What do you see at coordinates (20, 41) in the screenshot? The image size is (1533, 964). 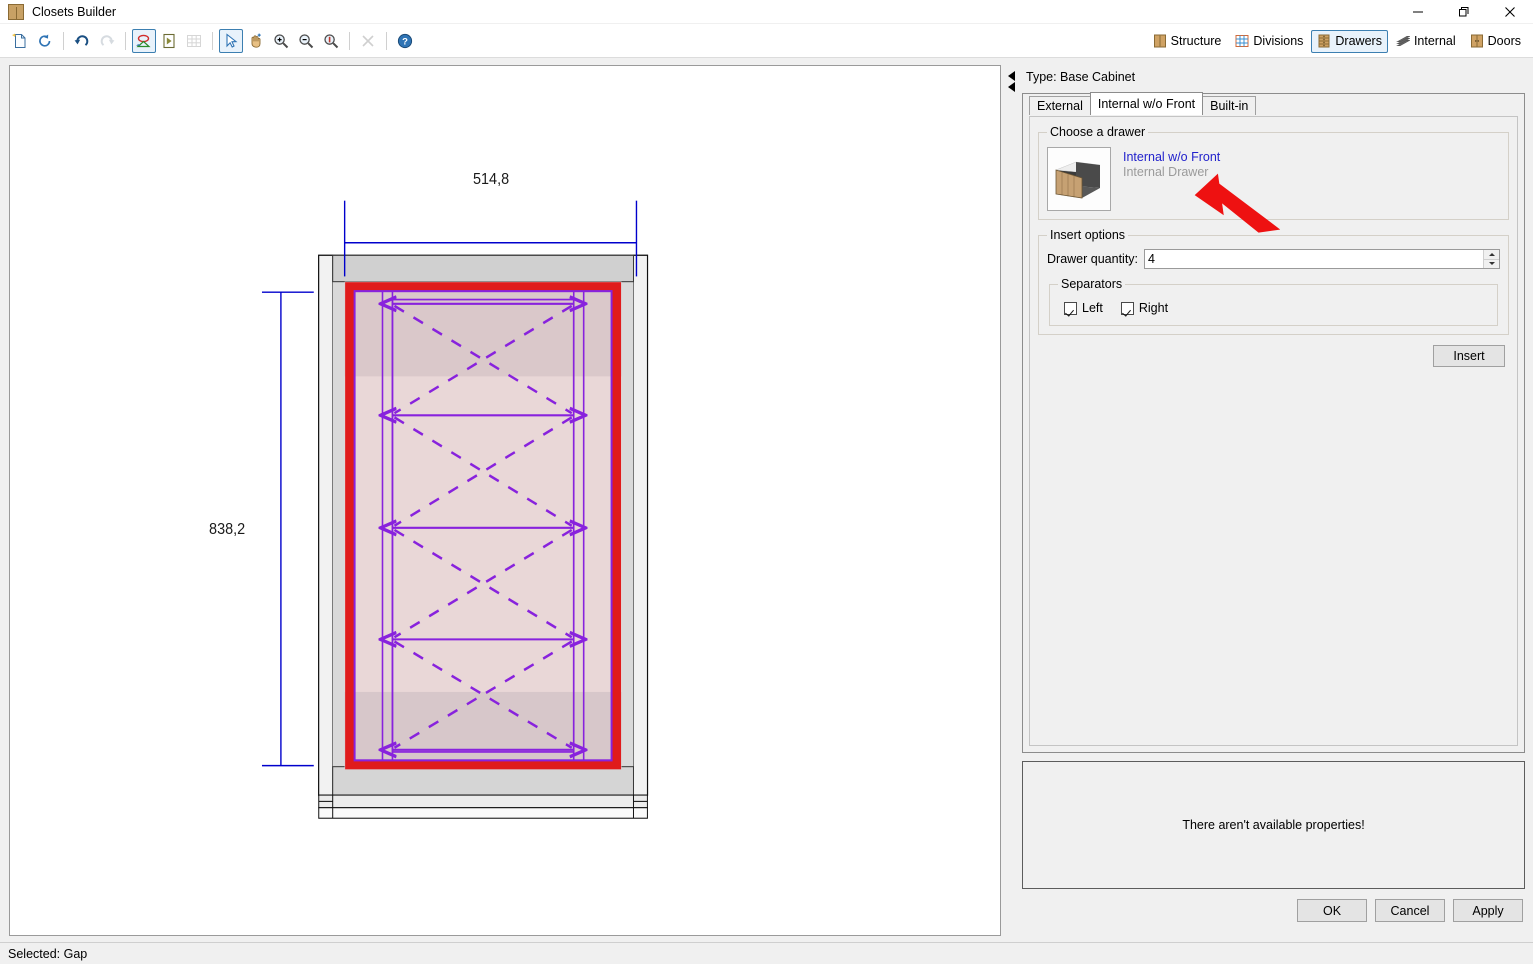 I see `new-document-button` at bounding box center [20, 41].